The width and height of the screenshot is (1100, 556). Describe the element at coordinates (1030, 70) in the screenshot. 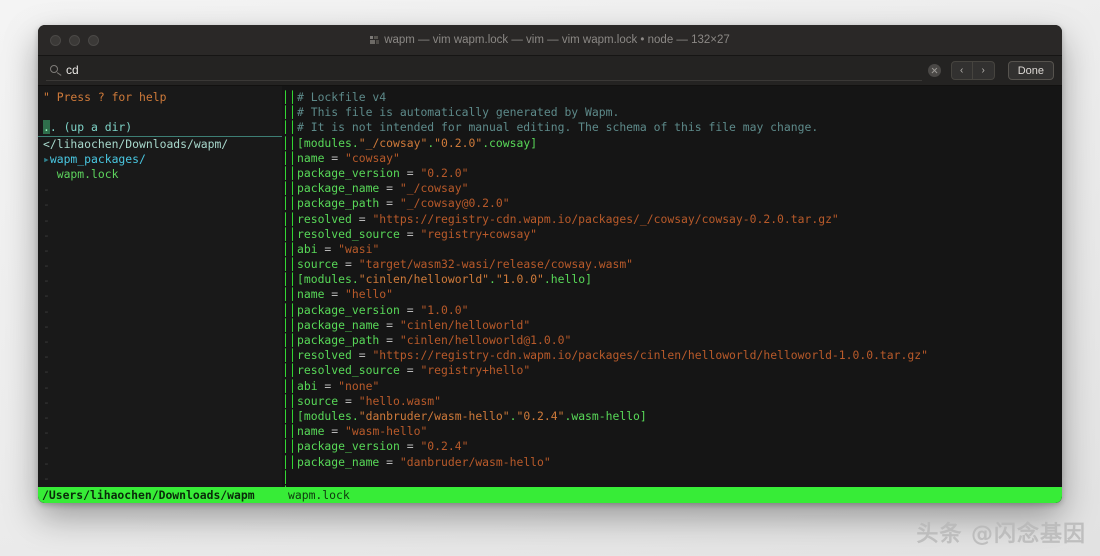

I see `done-button: Done` at that location.